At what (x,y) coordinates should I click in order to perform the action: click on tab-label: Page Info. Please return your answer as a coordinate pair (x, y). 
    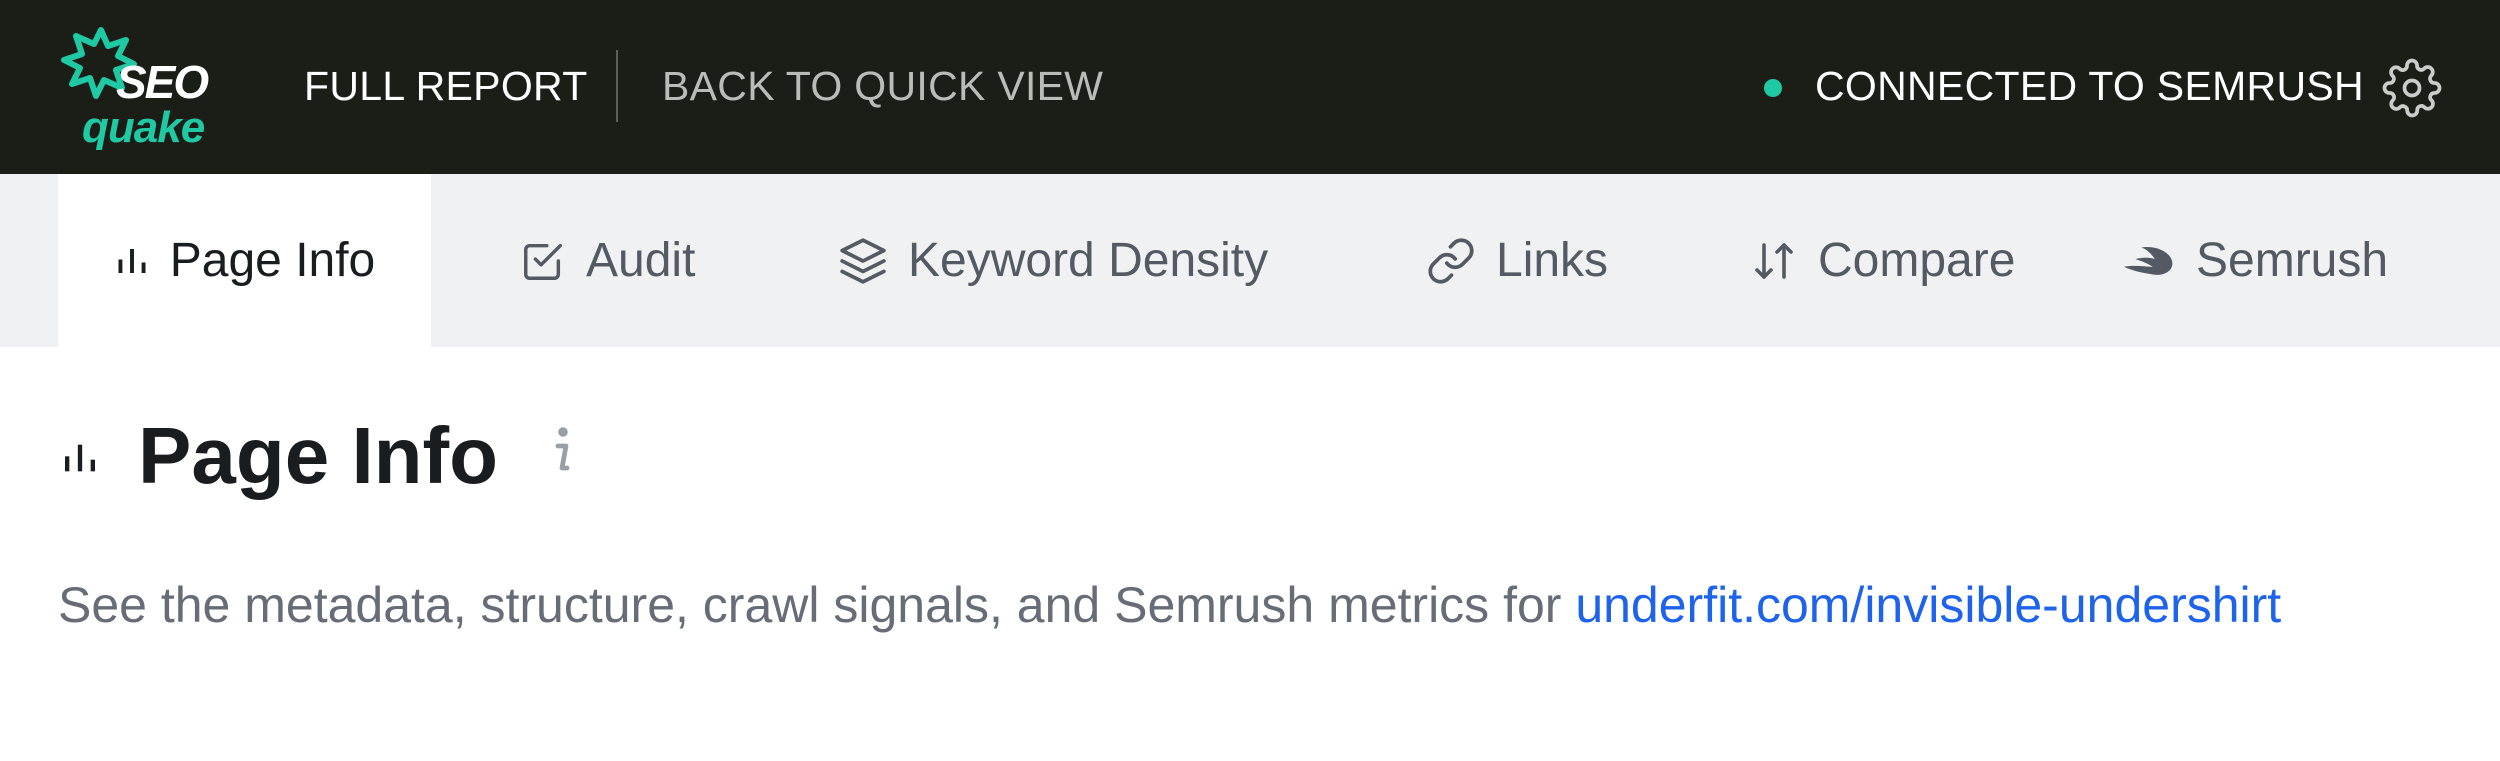
    Looking at the image, I should click on (272, 260).